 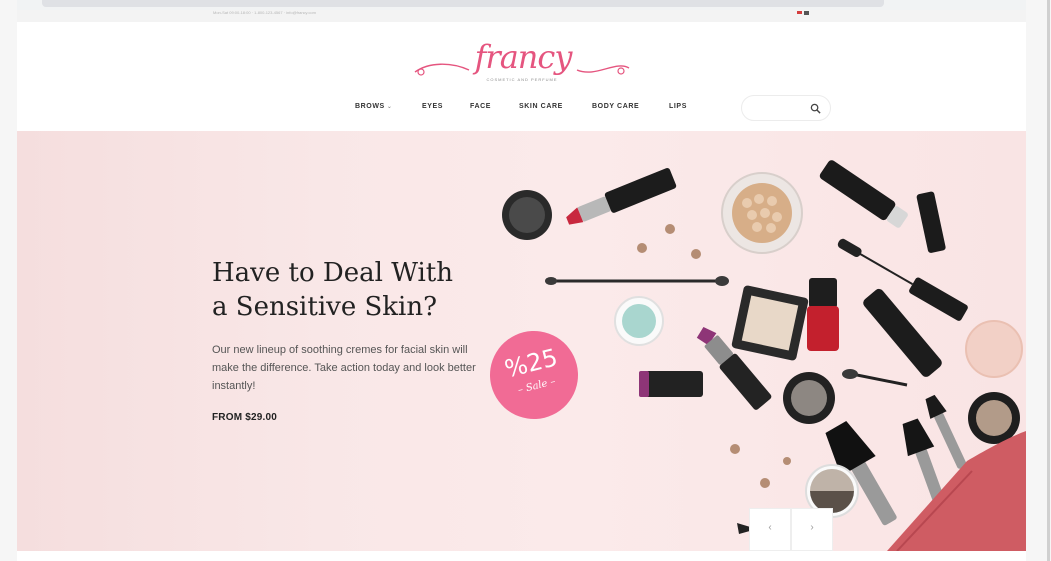 I want to click on search-input, so click(x=780, y=108).